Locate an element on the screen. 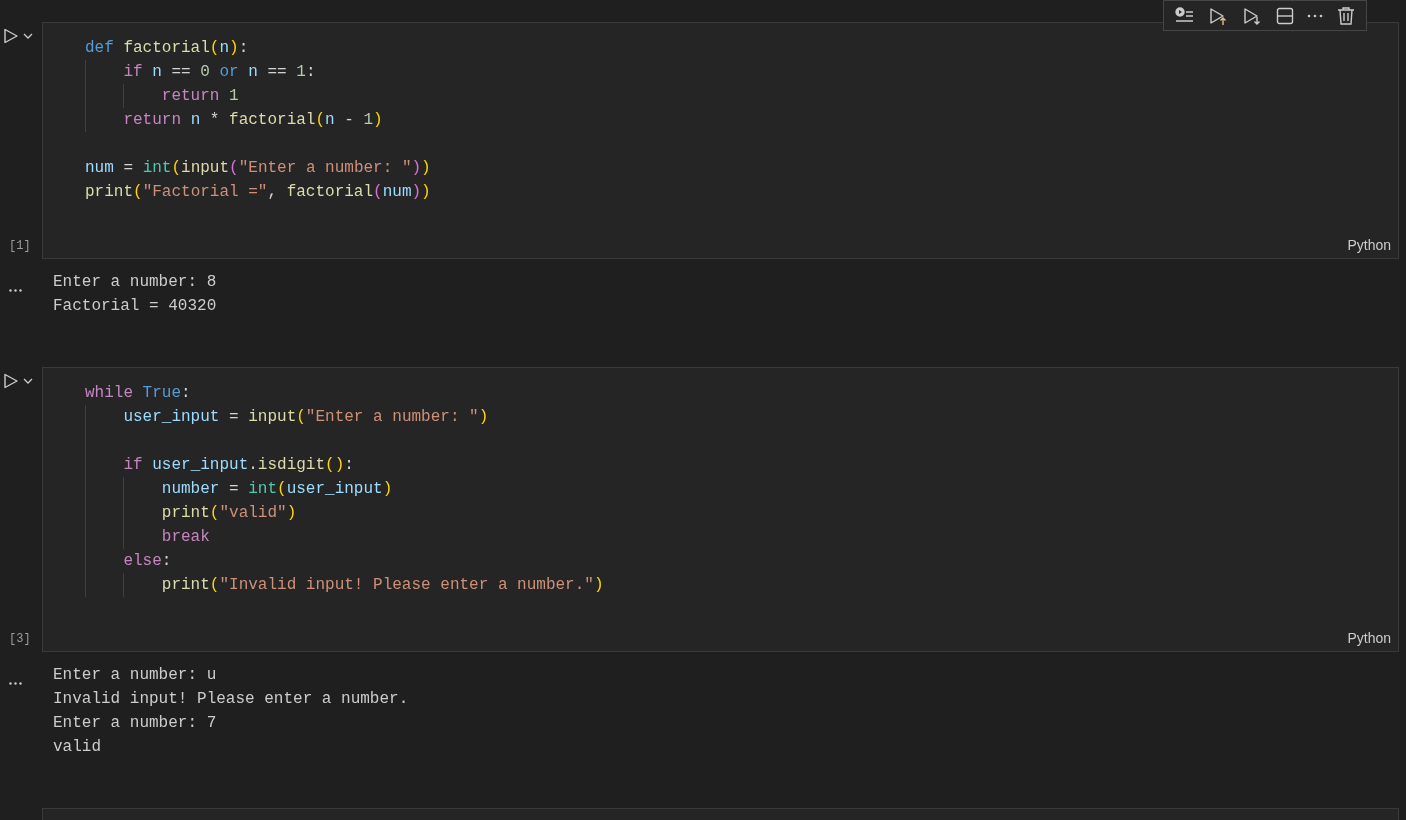 This screenshot has width=1406, height=820. run-below-icon is located at coordinates (1252, 15).